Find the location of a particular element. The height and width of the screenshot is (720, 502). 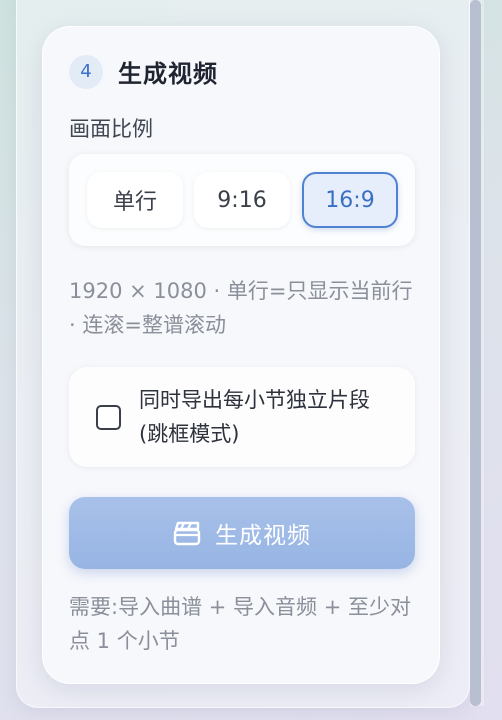

card-header: 4 生成视频 is located at coordinates (143, 71).